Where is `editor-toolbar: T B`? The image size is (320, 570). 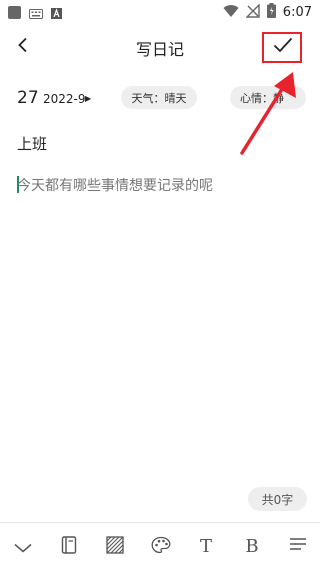 editor-toolbar: T B is located at coordinates (160, 546).